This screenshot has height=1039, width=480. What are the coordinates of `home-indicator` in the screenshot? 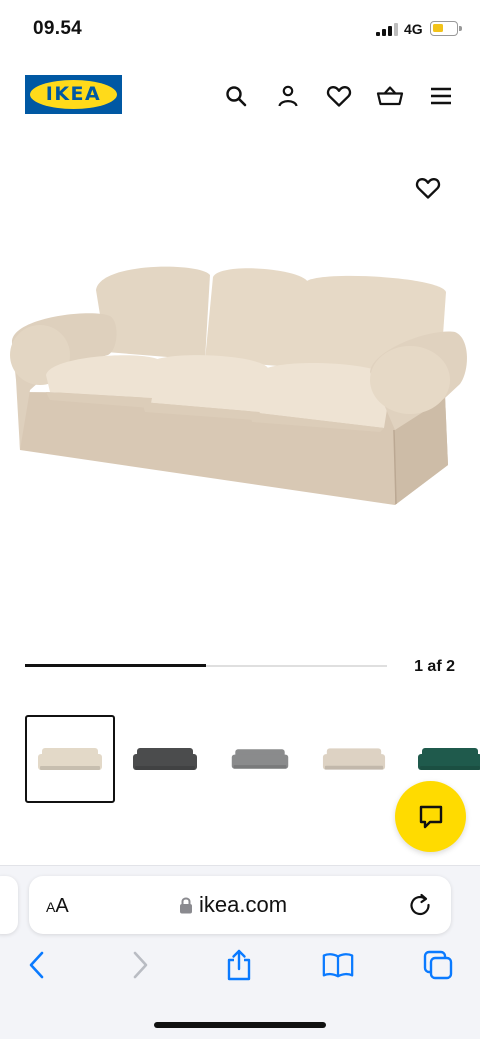 It's located at (240, 1025).